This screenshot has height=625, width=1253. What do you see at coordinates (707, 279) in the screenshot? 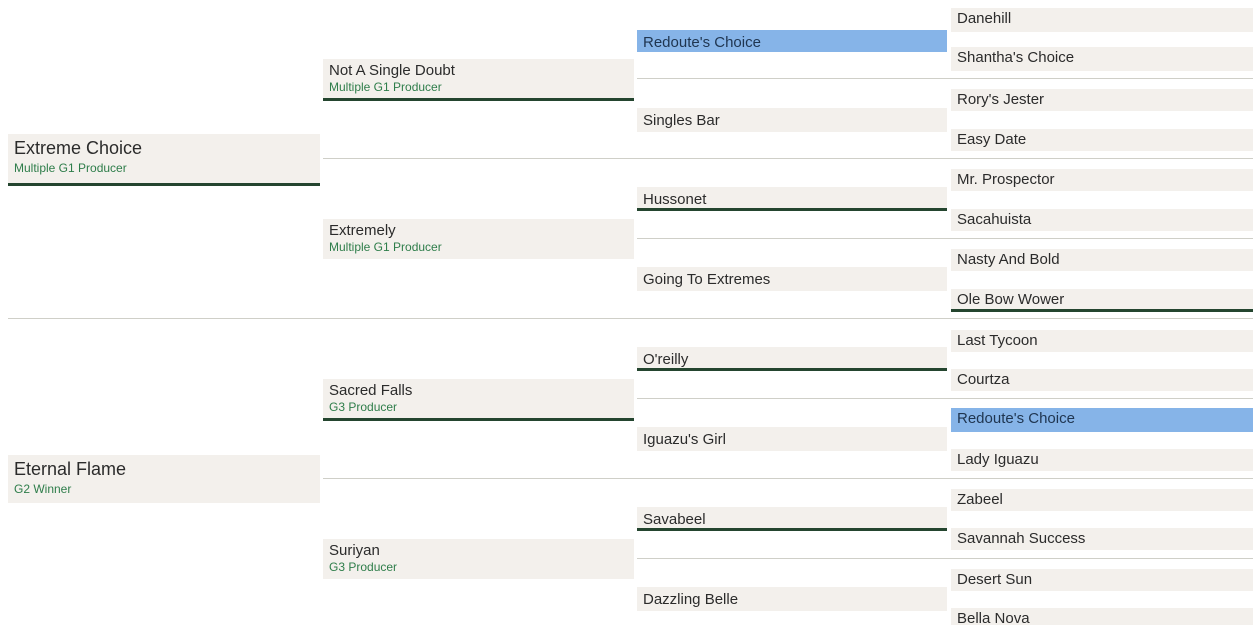
I see `horse-name: Going To Extremes` at bounding box center [707, 279].